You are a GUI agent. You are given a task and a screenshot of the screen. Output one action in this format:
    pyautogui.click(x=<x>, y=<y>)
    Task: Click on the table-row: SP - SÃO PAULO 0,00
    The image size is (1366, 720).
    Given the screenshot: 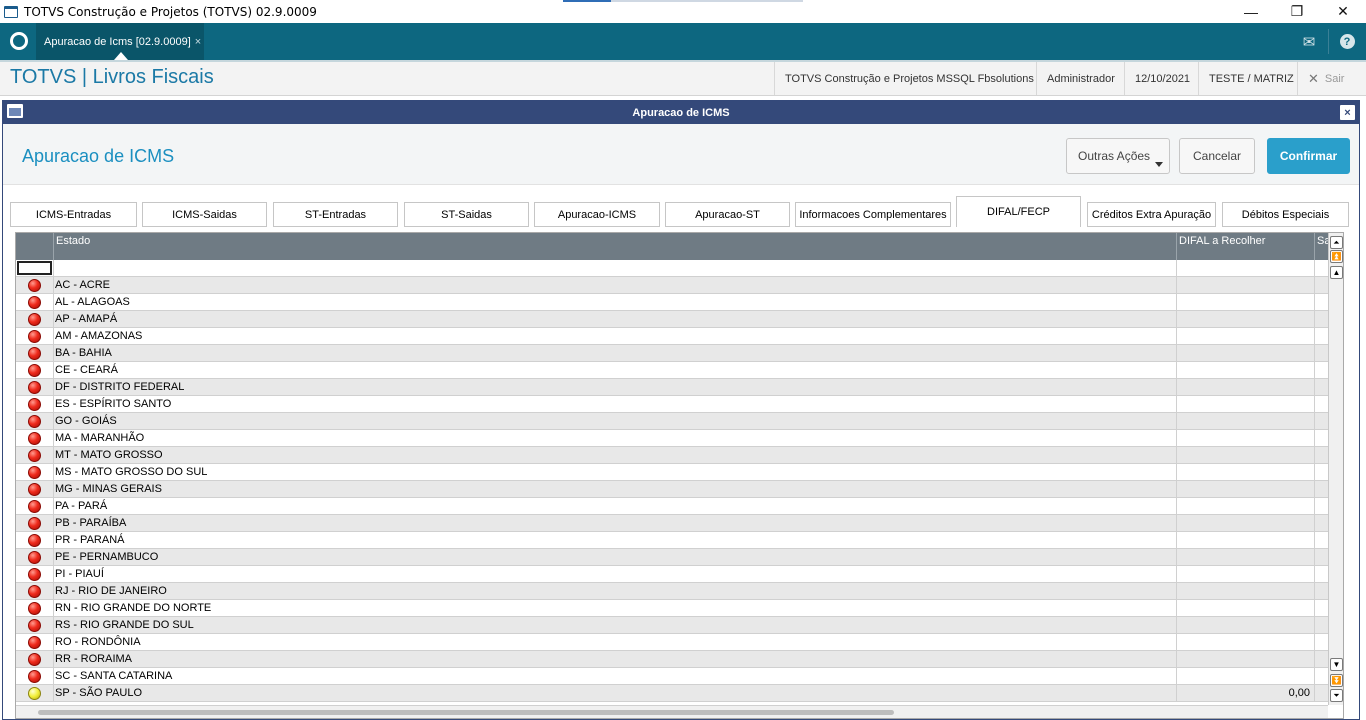 What is the action you would take?
    pyautogui.click(x=672, y=693)
    